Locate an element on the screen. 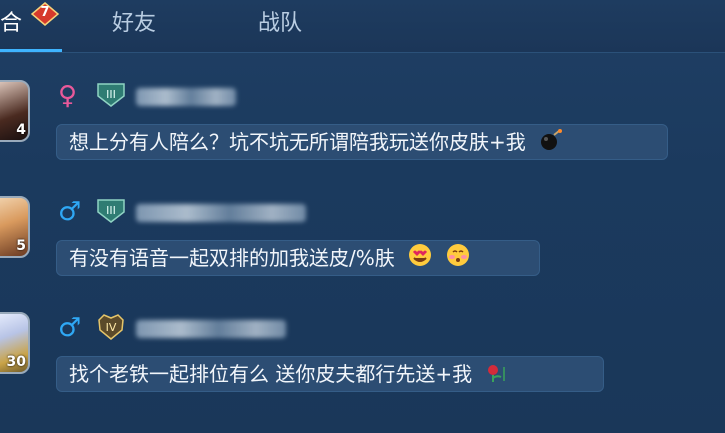  message-text: 想上分有人陪么？坑不坑无所谓陪我玩送你皮肤+我 is located at coordinates (297, 142).